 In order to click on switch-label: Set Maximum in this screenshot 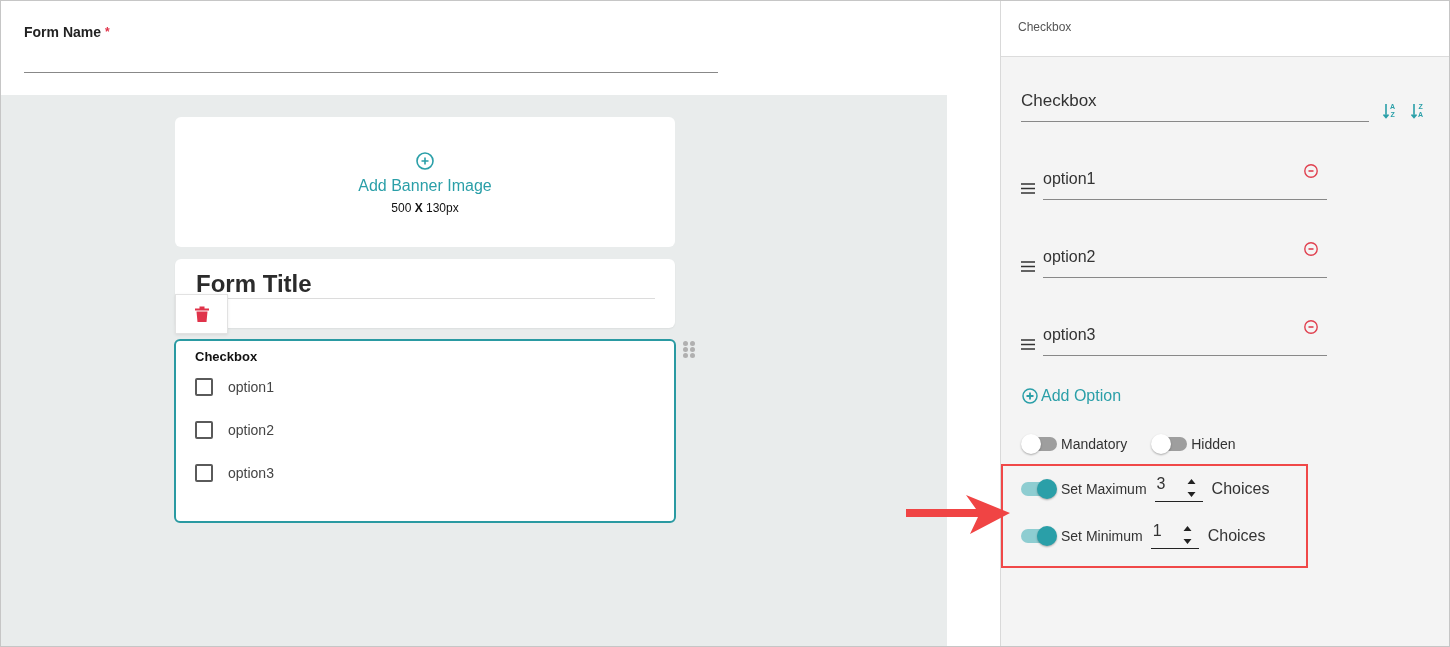, I will do `click(1104, 489)`.